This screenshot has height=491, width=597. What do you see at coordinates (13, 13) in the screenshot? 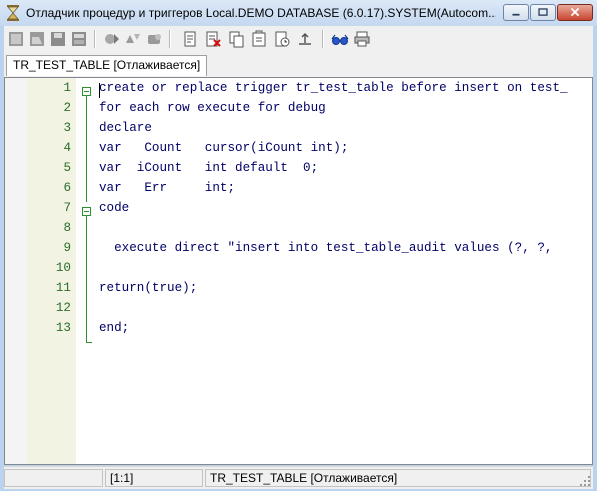
I see `hourglass-icon` at bounding box center [13, 13].